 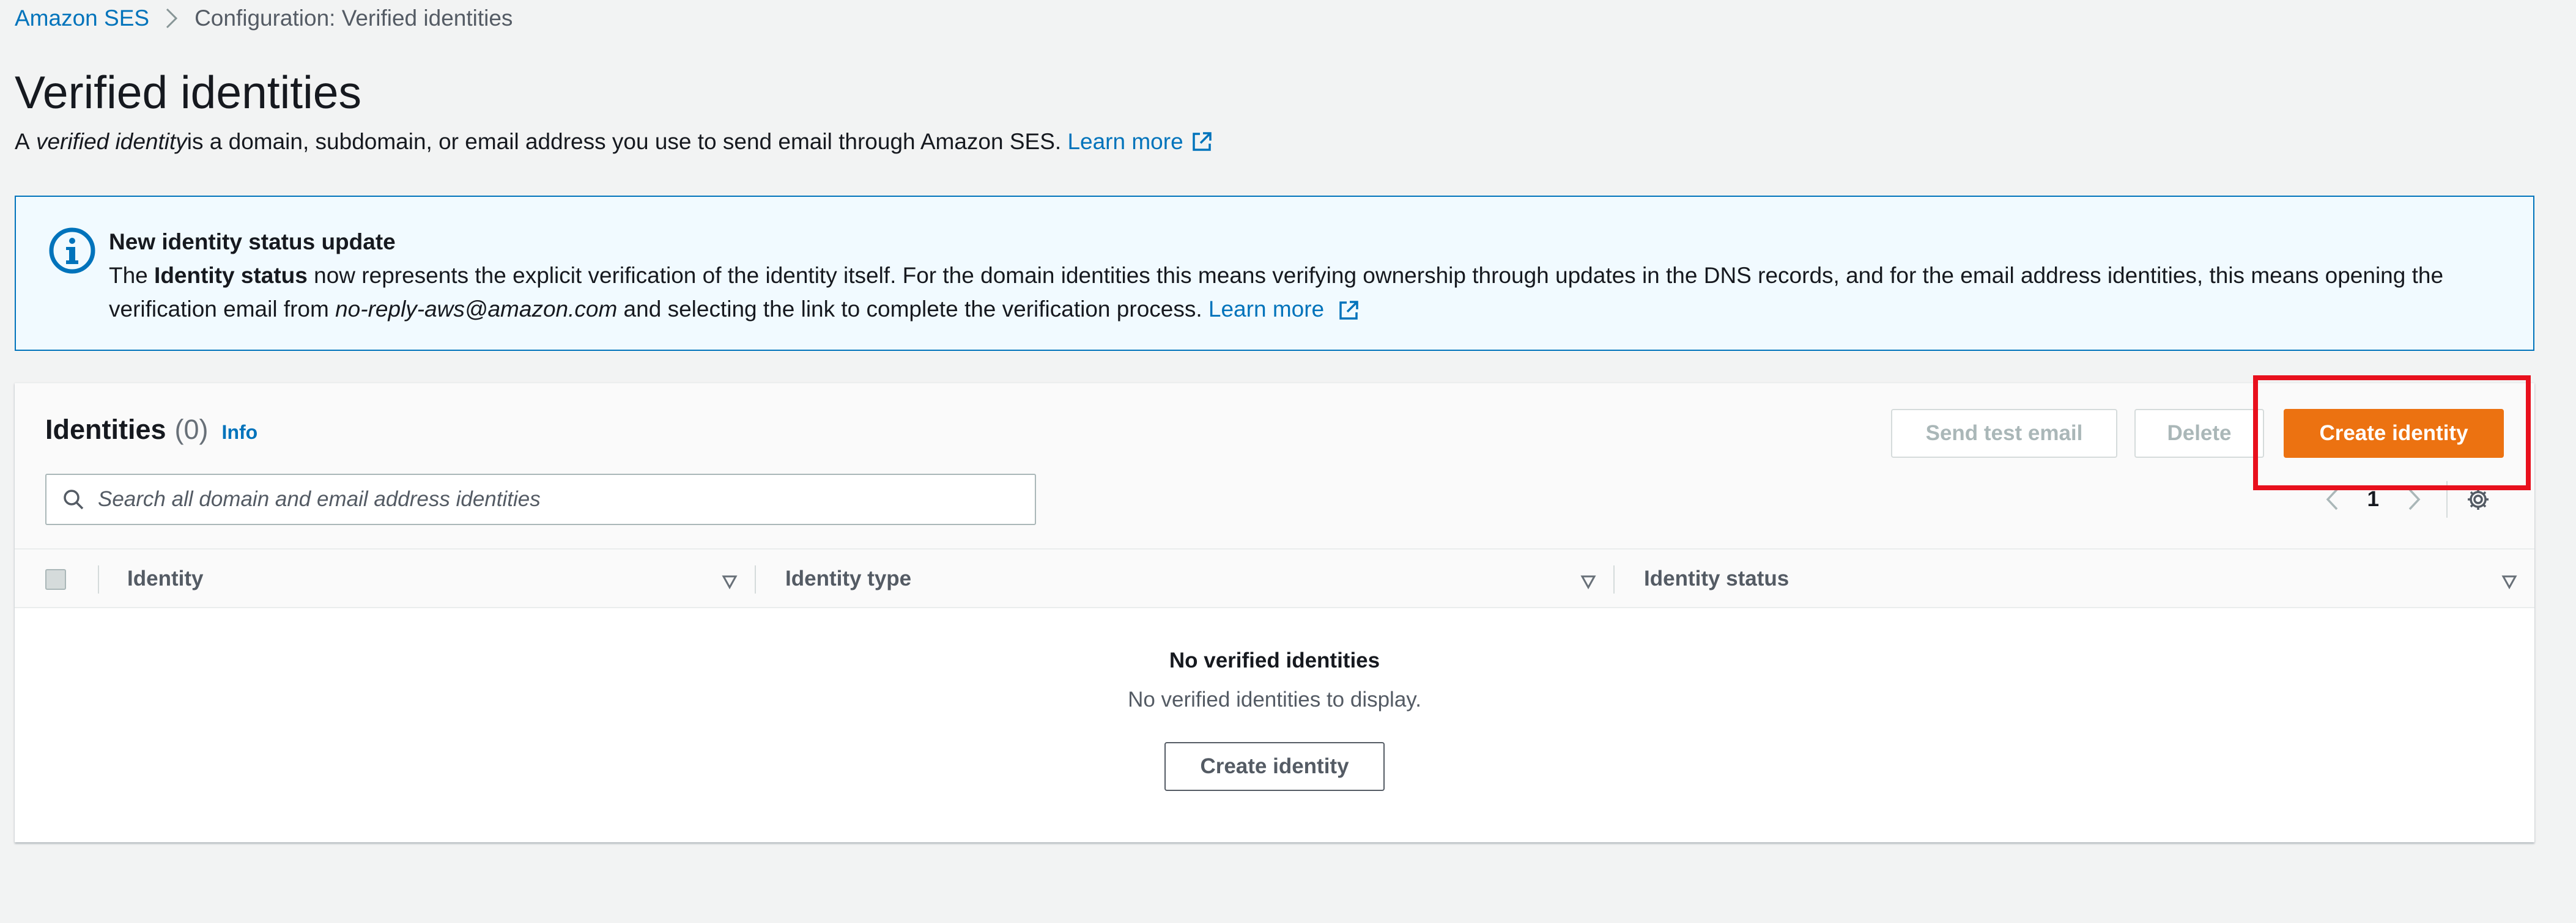 What do you see at coordinates (22, 141) in the screenshot?
I see `description-prefix: A` at bounding box center [22, 141].